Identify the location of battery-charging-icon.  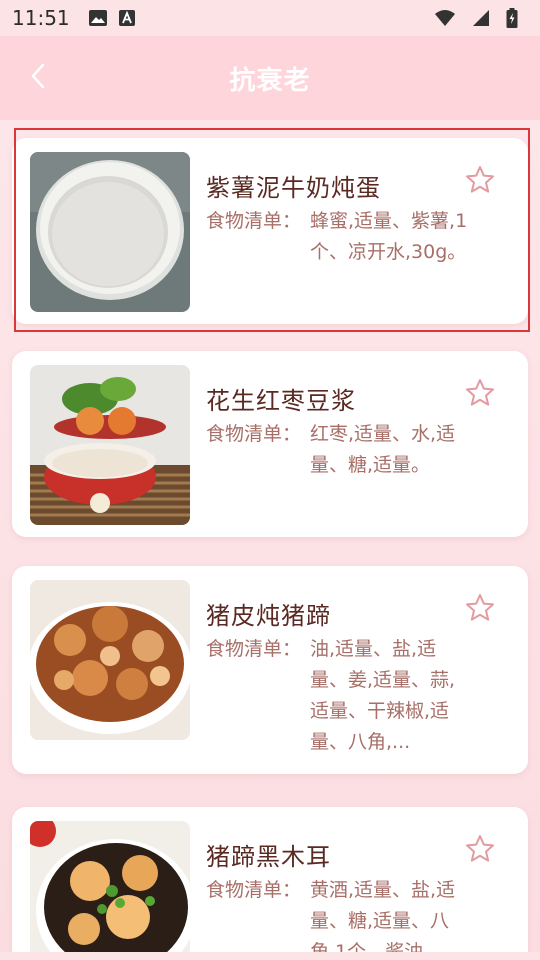
(512, 18).